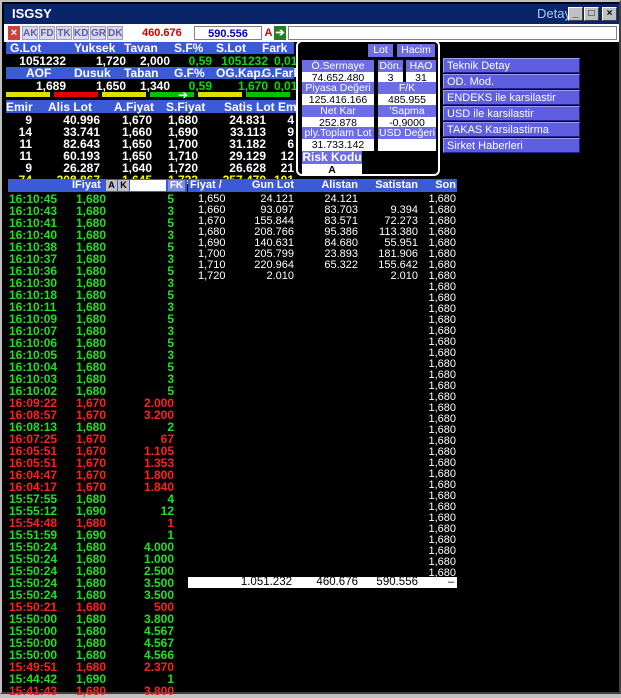 The width and height of the screenshot is (621, 698). I want to click on arrow-icon: ➔, so click(280, 33).